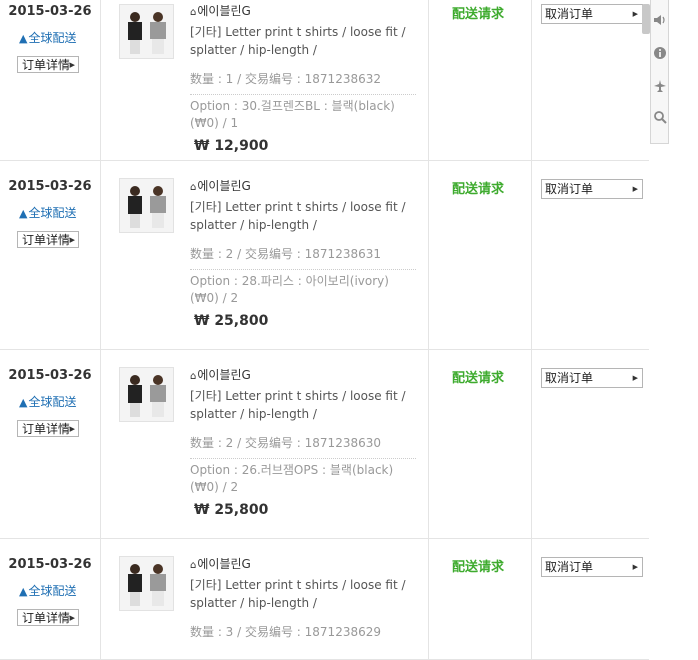 The image size is (698, 660). I want to click on scrollbar-thumb, so click(646, 19).